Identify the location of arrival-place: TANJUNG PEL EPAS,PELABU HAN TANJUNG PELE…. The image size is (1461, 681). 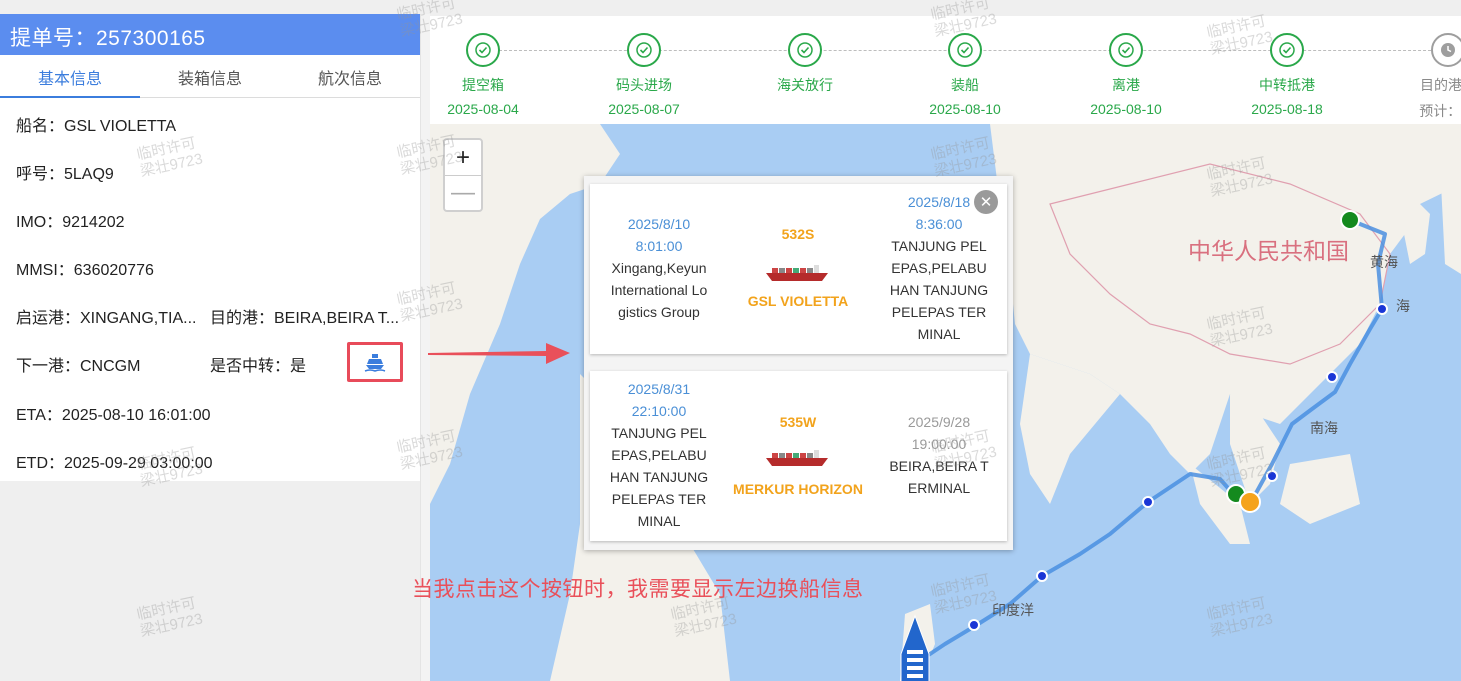
(939, 290).